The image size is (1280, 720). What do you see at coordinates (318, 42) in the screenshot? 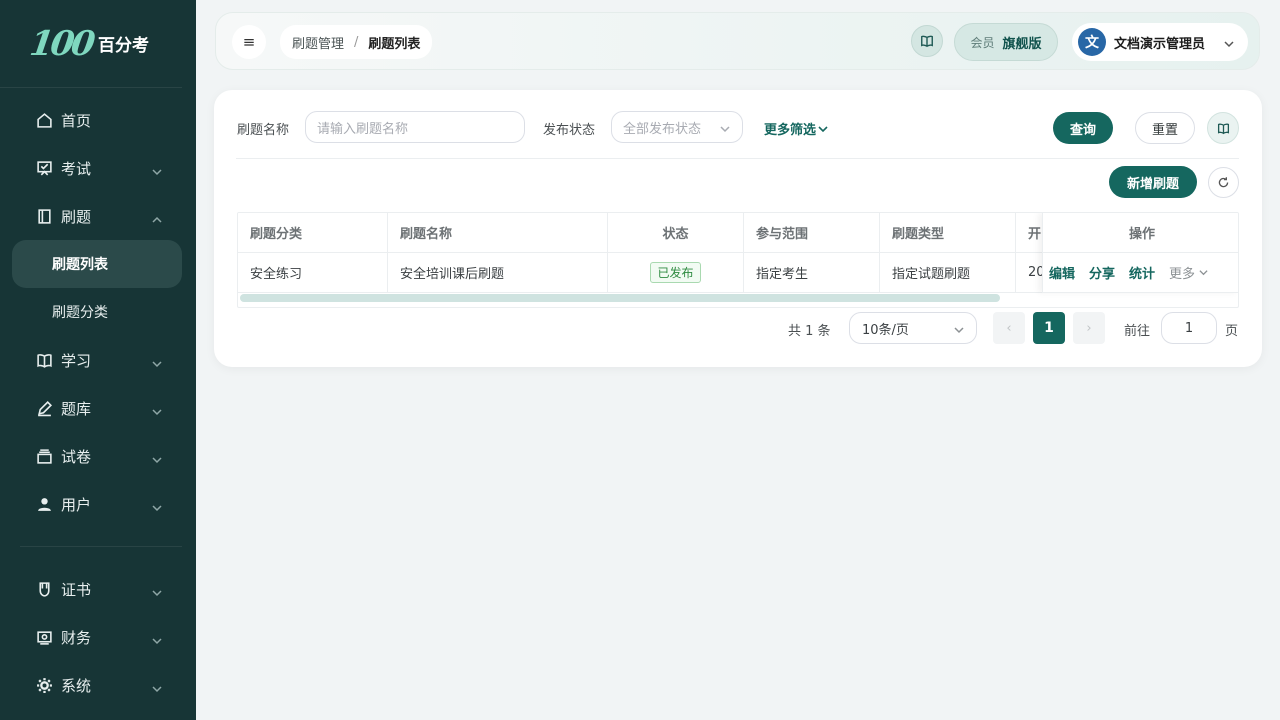
I see `breadcrumb-item-practice-management: 刷题管理` at bounding box center [318, 42].